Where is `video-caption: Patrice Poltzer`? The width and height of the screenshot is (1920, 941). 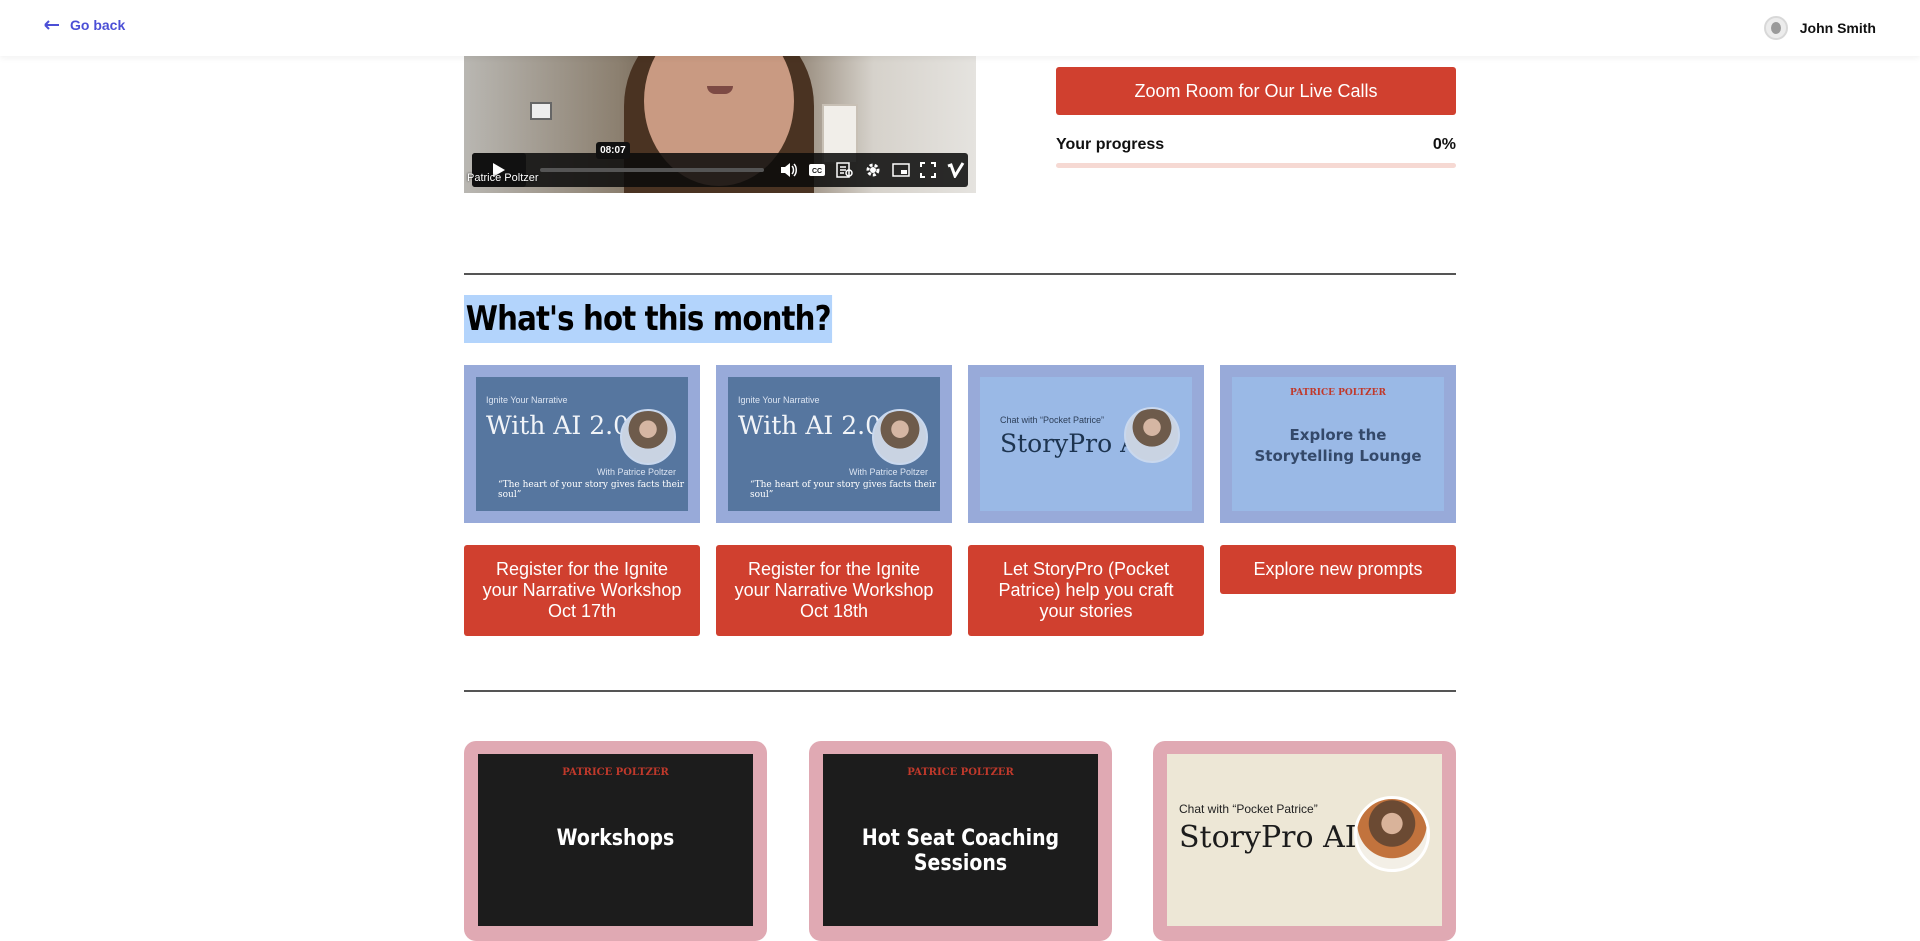 video-caption: Patrice Poltzer is located at coordinates (503, 178).